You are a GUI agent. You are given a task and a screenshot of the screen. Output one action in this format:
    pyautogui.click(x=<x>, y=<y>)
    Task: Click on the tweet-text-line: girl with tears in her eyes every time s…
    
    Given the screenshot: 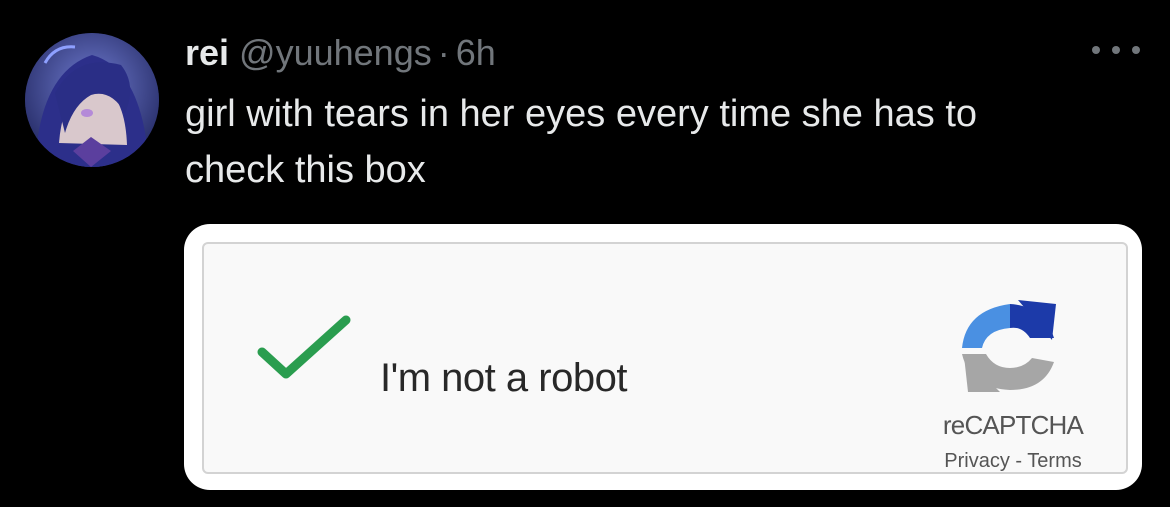 What is the action you would take?
    pyautogui.click(x=581, y=114)
    